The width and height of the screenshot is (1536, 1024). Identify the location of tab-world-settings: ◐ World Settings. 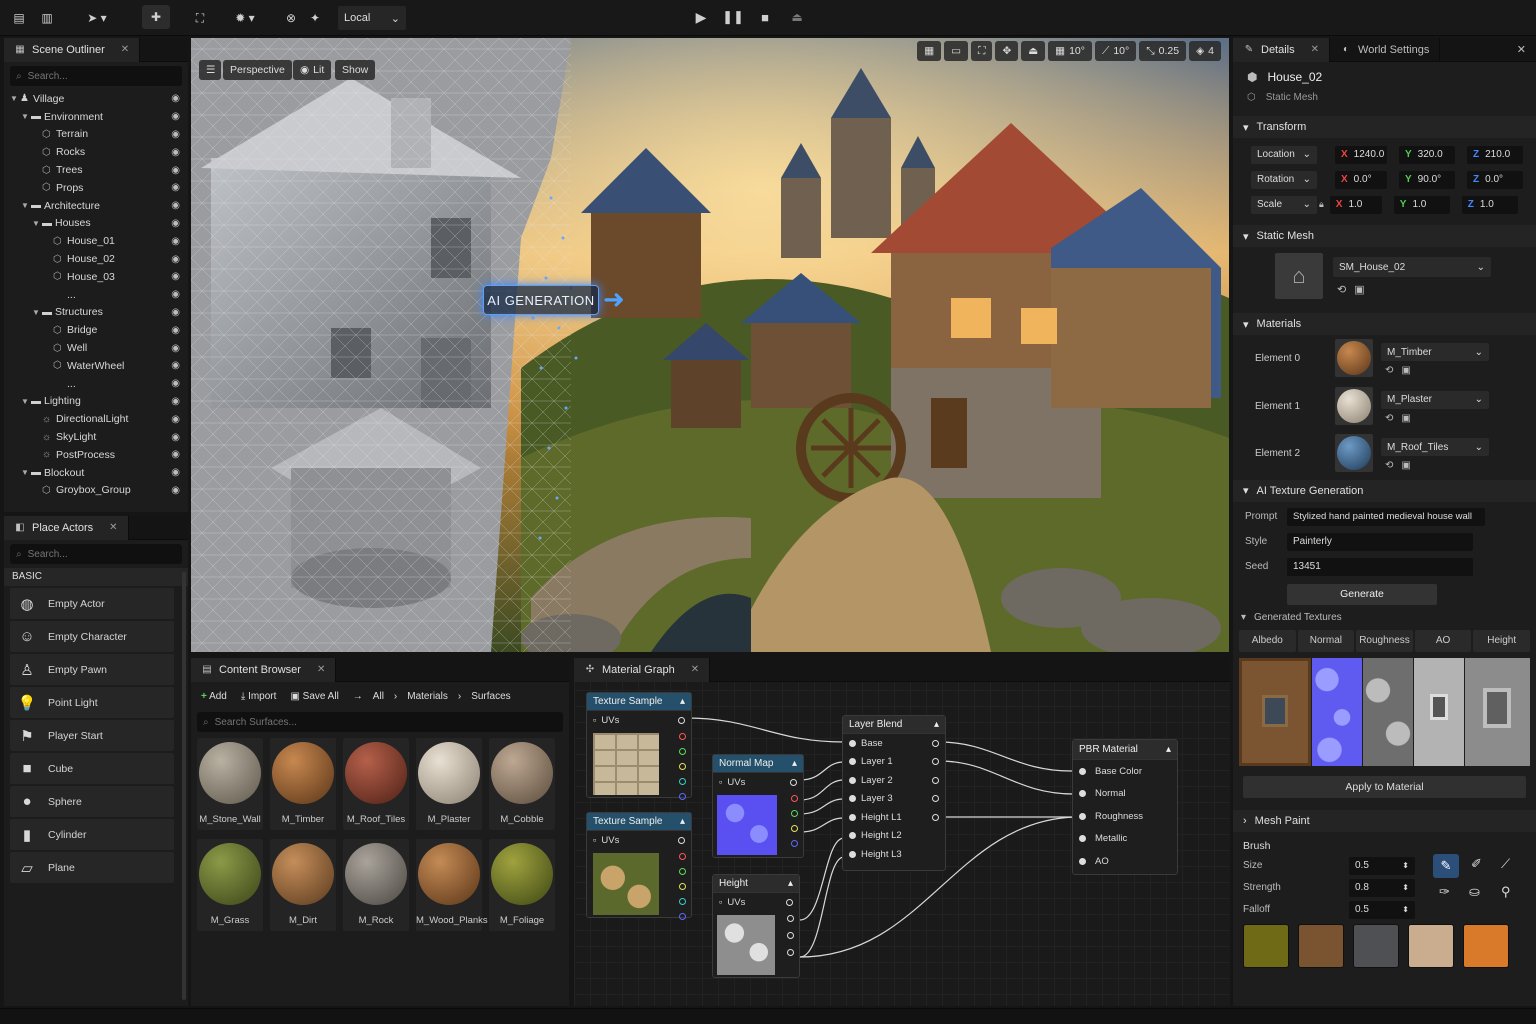
(1385, 49).